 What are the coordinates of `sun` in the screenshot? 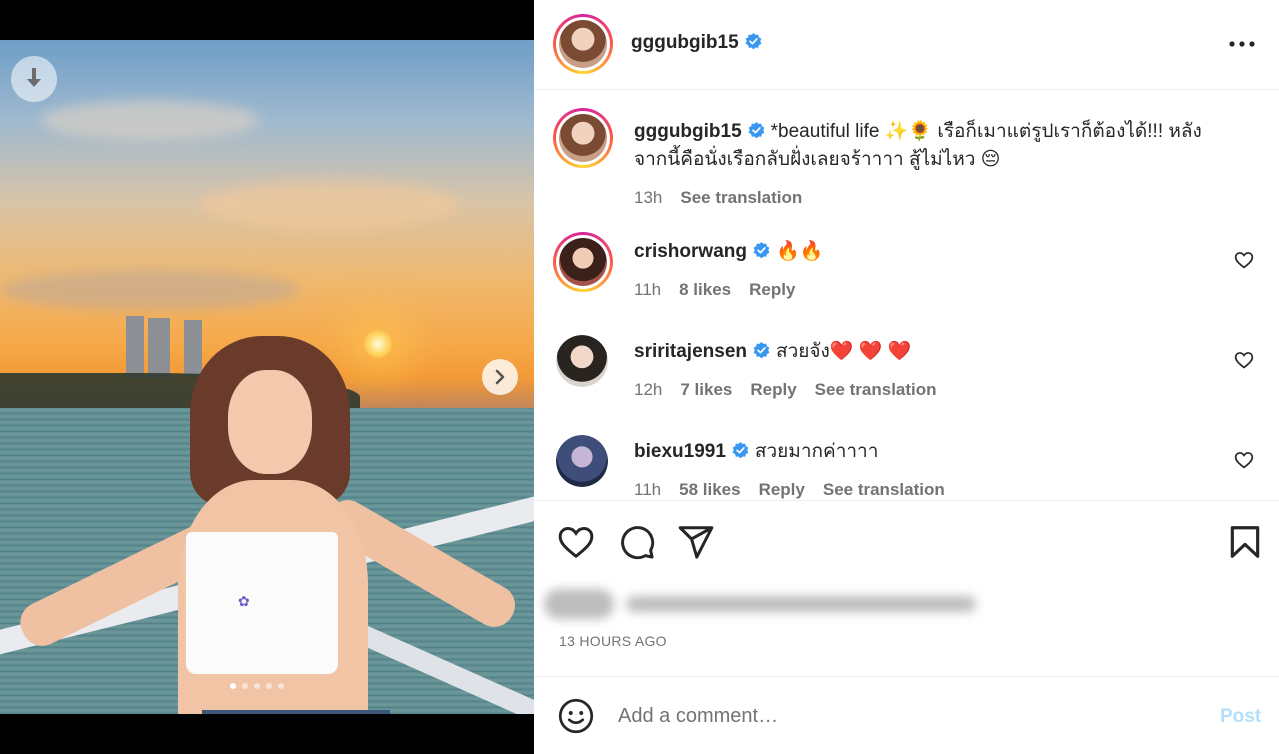 It's located at (378, 344).